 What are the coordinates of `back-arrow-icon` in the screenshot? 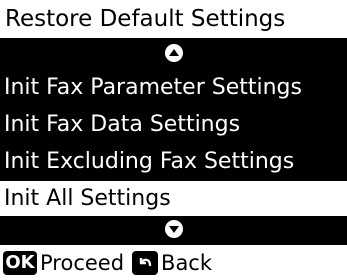 It's located at (145, 262).